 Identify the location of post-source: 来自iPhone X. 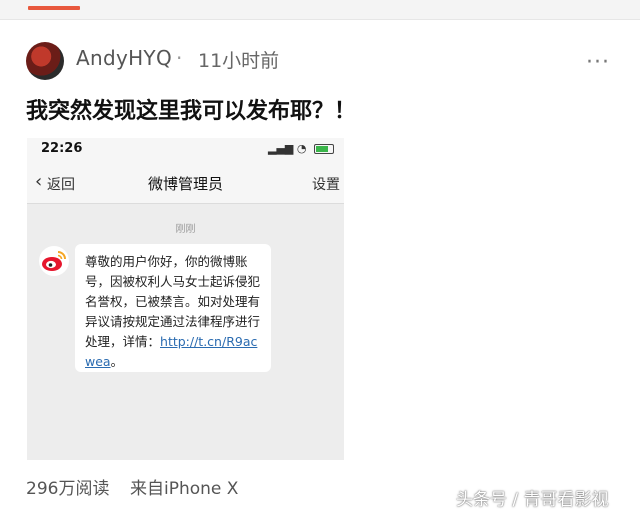
(184, 489).